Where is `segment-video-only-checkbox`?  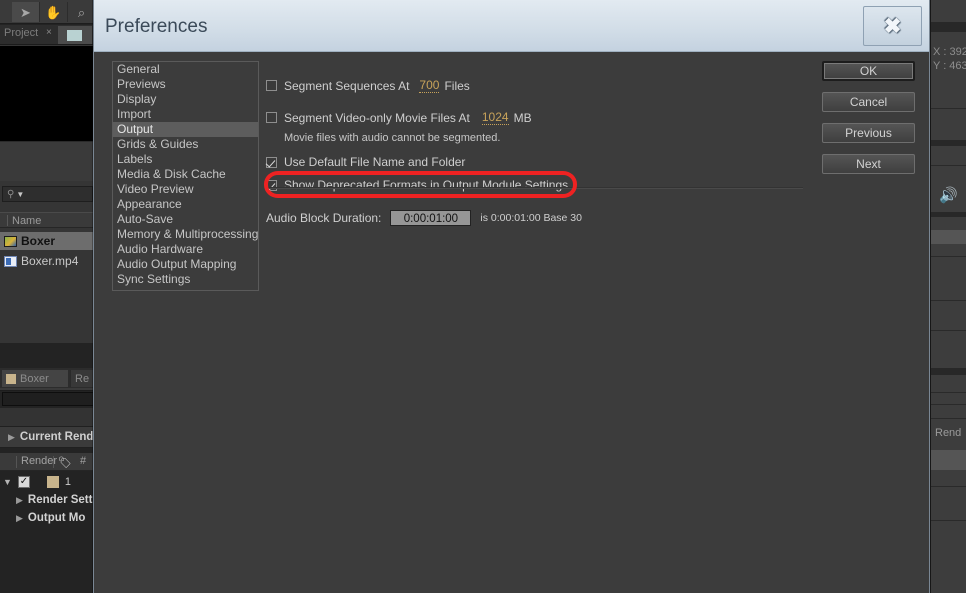 segment-video-only-checkbox is located at coordinates (271, 117).